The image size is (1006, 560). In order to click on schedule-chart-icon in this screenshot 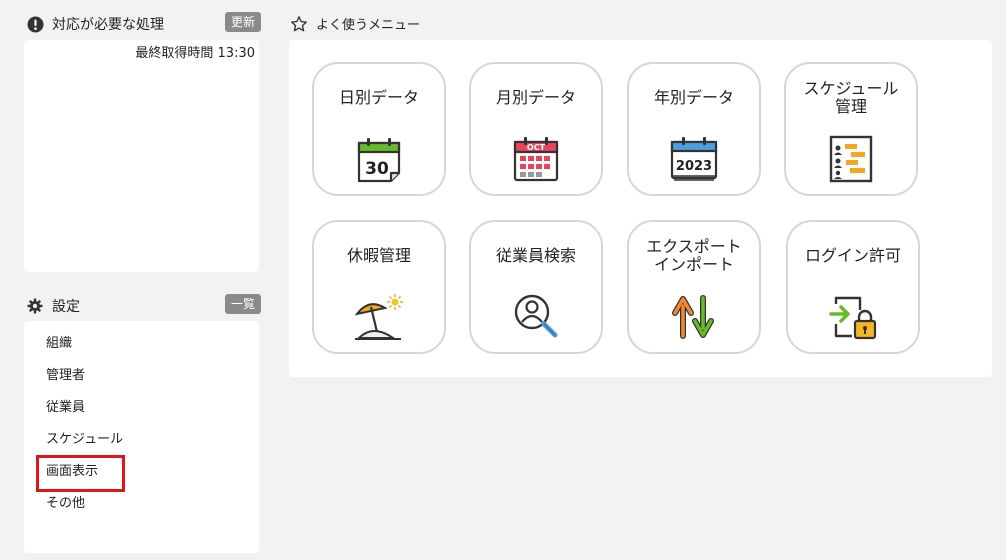, I will do `click(851, 159)`.